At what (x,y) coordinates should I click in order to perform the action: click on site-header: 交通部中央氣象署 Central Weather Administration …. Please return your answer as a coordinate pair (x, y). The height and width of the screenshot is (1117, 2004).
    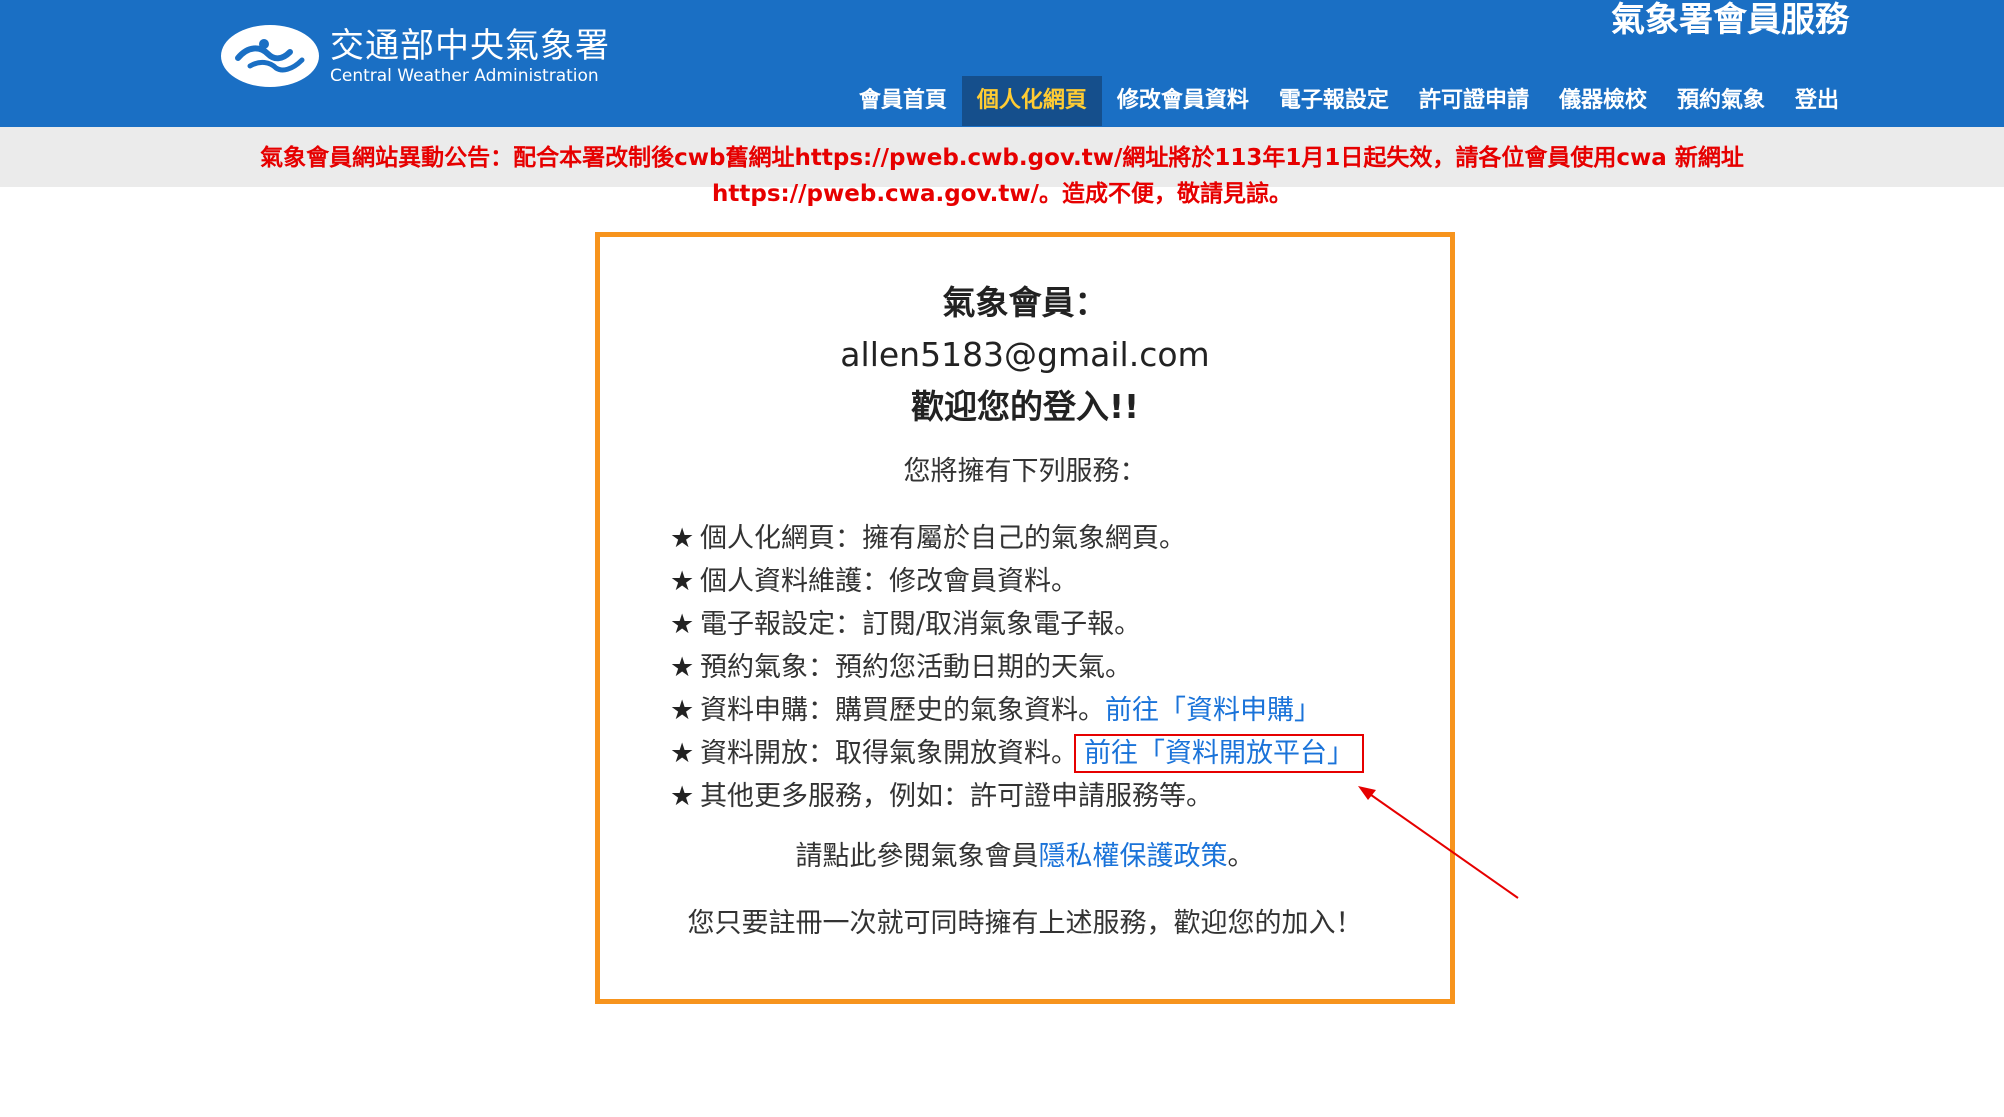
    Looking at the image, I should click on (1002, 63).